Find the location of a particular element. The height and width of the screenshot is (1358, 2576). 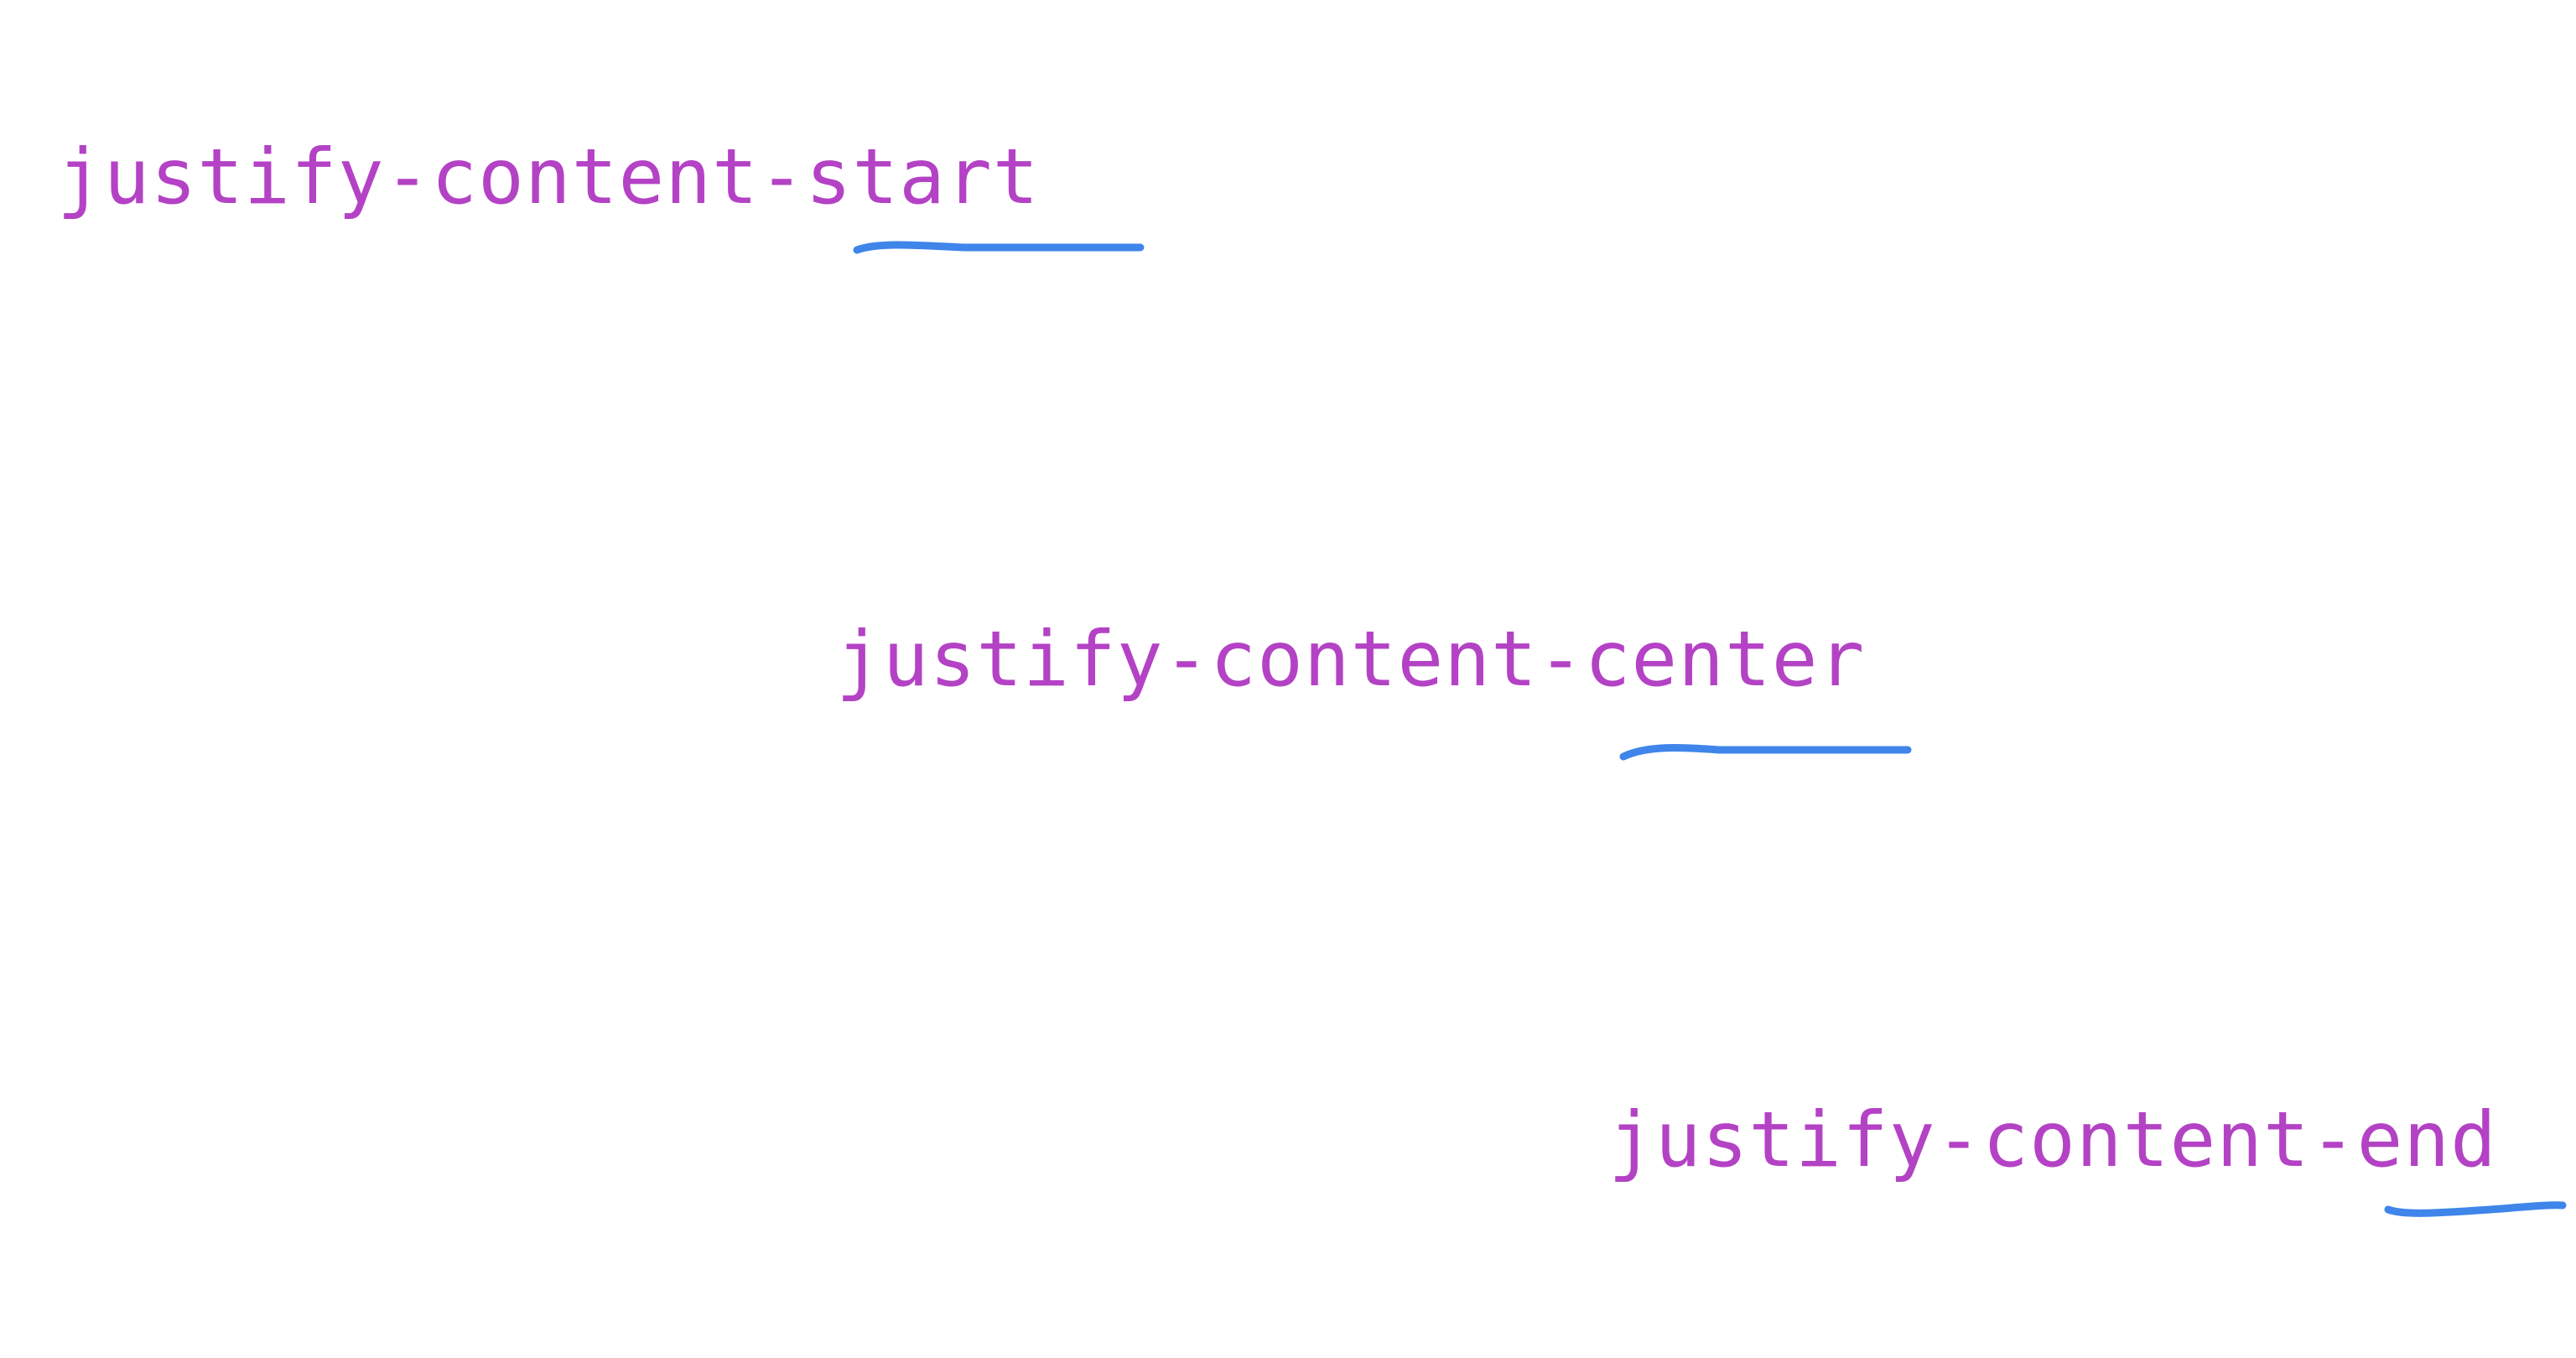

justify-content-center-label: justify-content-center is located at coordinates (1351, 660).